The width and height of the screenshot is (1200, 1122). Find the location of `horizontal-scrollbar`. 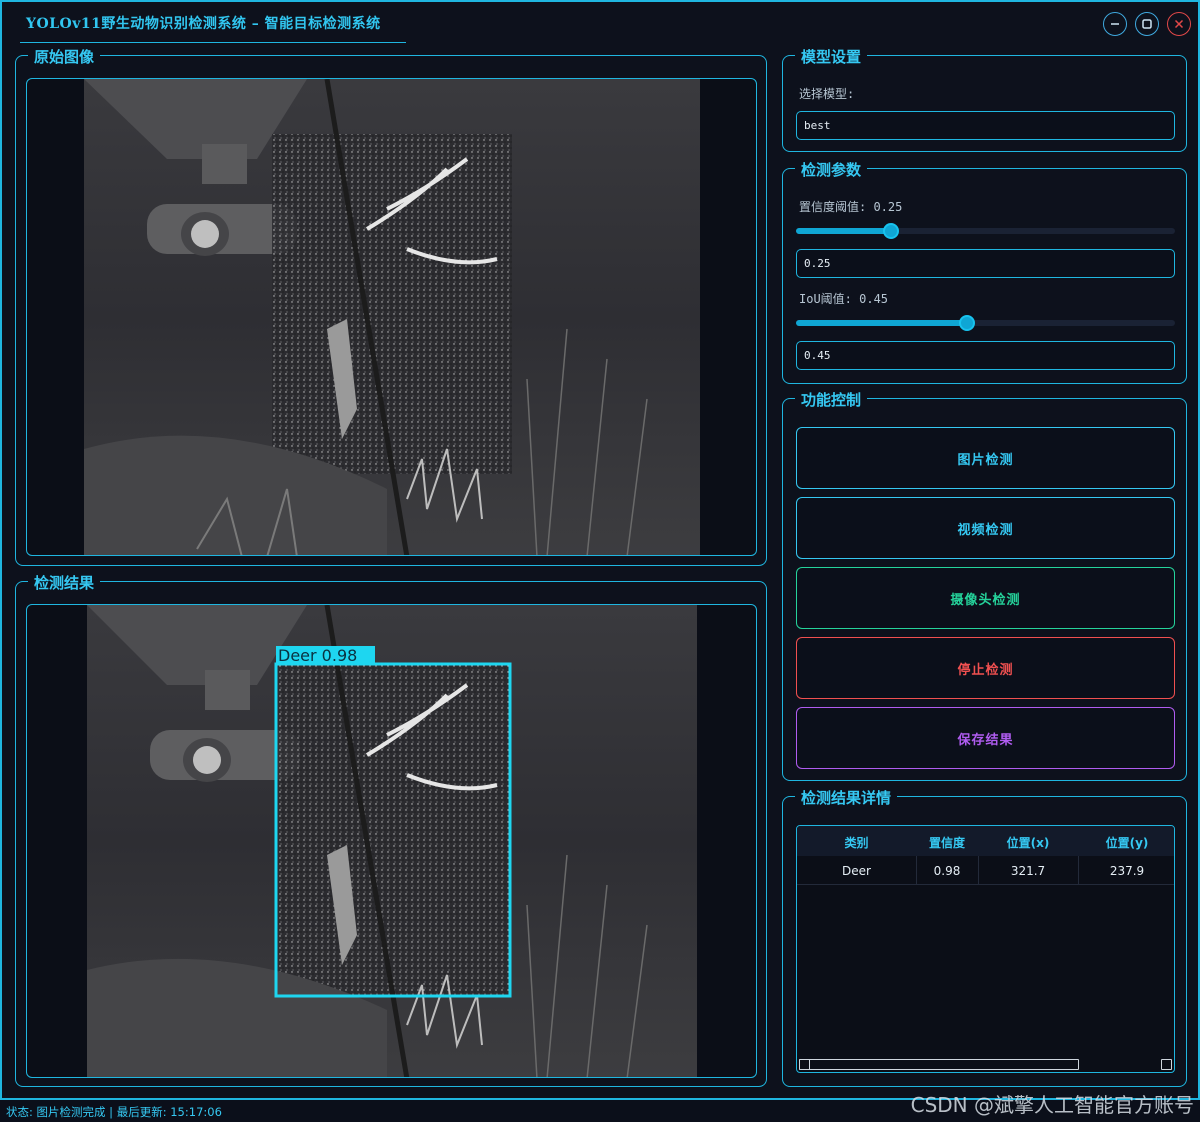

horizontal-scrollbar is located at coordinates (985, 1065).